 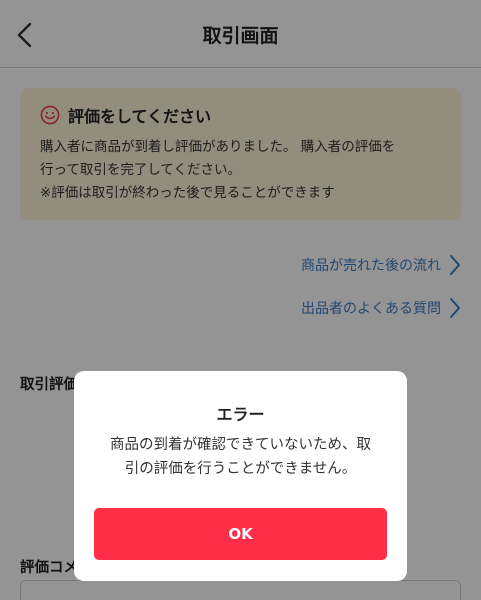 What do you see at coordinates (240, 457) in the screenshot?
I see `dialog-message: 商品の到着が確認できていないため、取 引の評価を行うことができません。` at bounding box center [240, 457].